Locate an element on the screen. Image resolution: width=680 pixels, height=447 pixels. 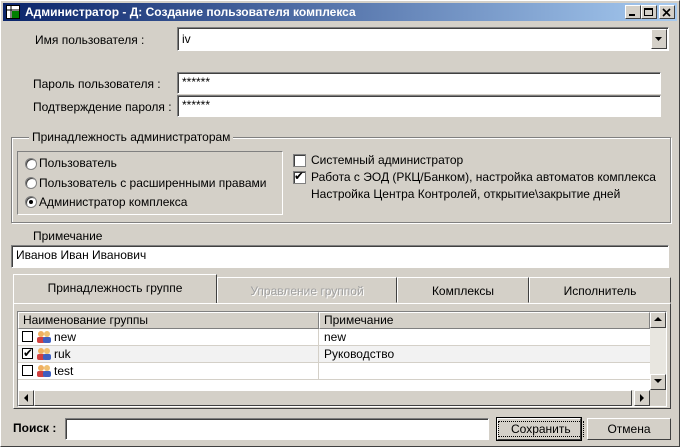
radio-complex-admin-label: Администратор комплекса is located at coordinates (113, 202).